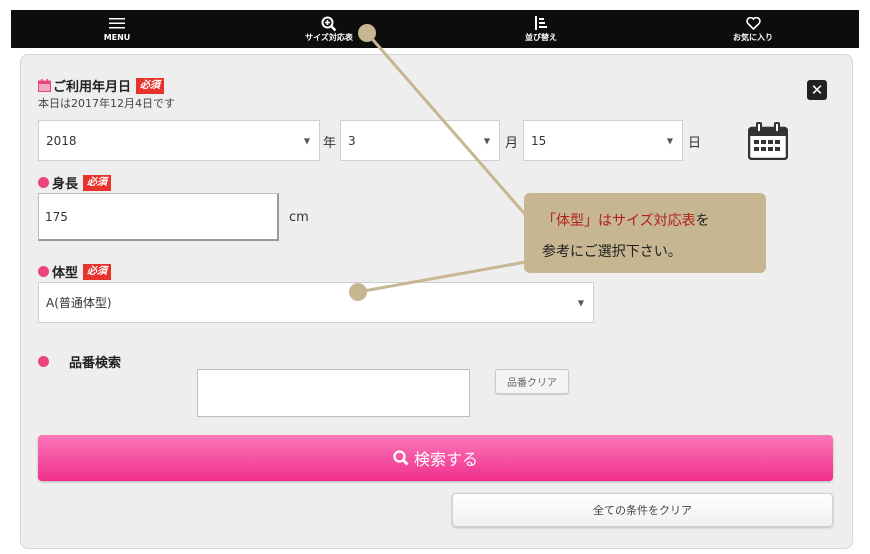  What do you see at coordinates (44, 85) in the screenshot?
I see `calendar-small-icon` at bounding box center [44, 85].